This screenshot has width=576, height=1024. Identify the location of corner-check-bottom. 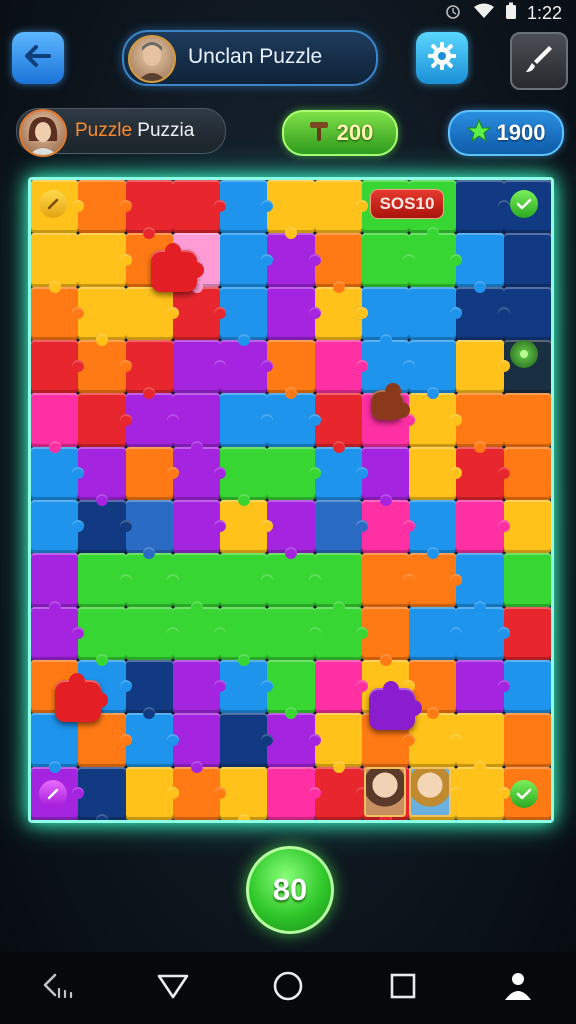
(524, 794).